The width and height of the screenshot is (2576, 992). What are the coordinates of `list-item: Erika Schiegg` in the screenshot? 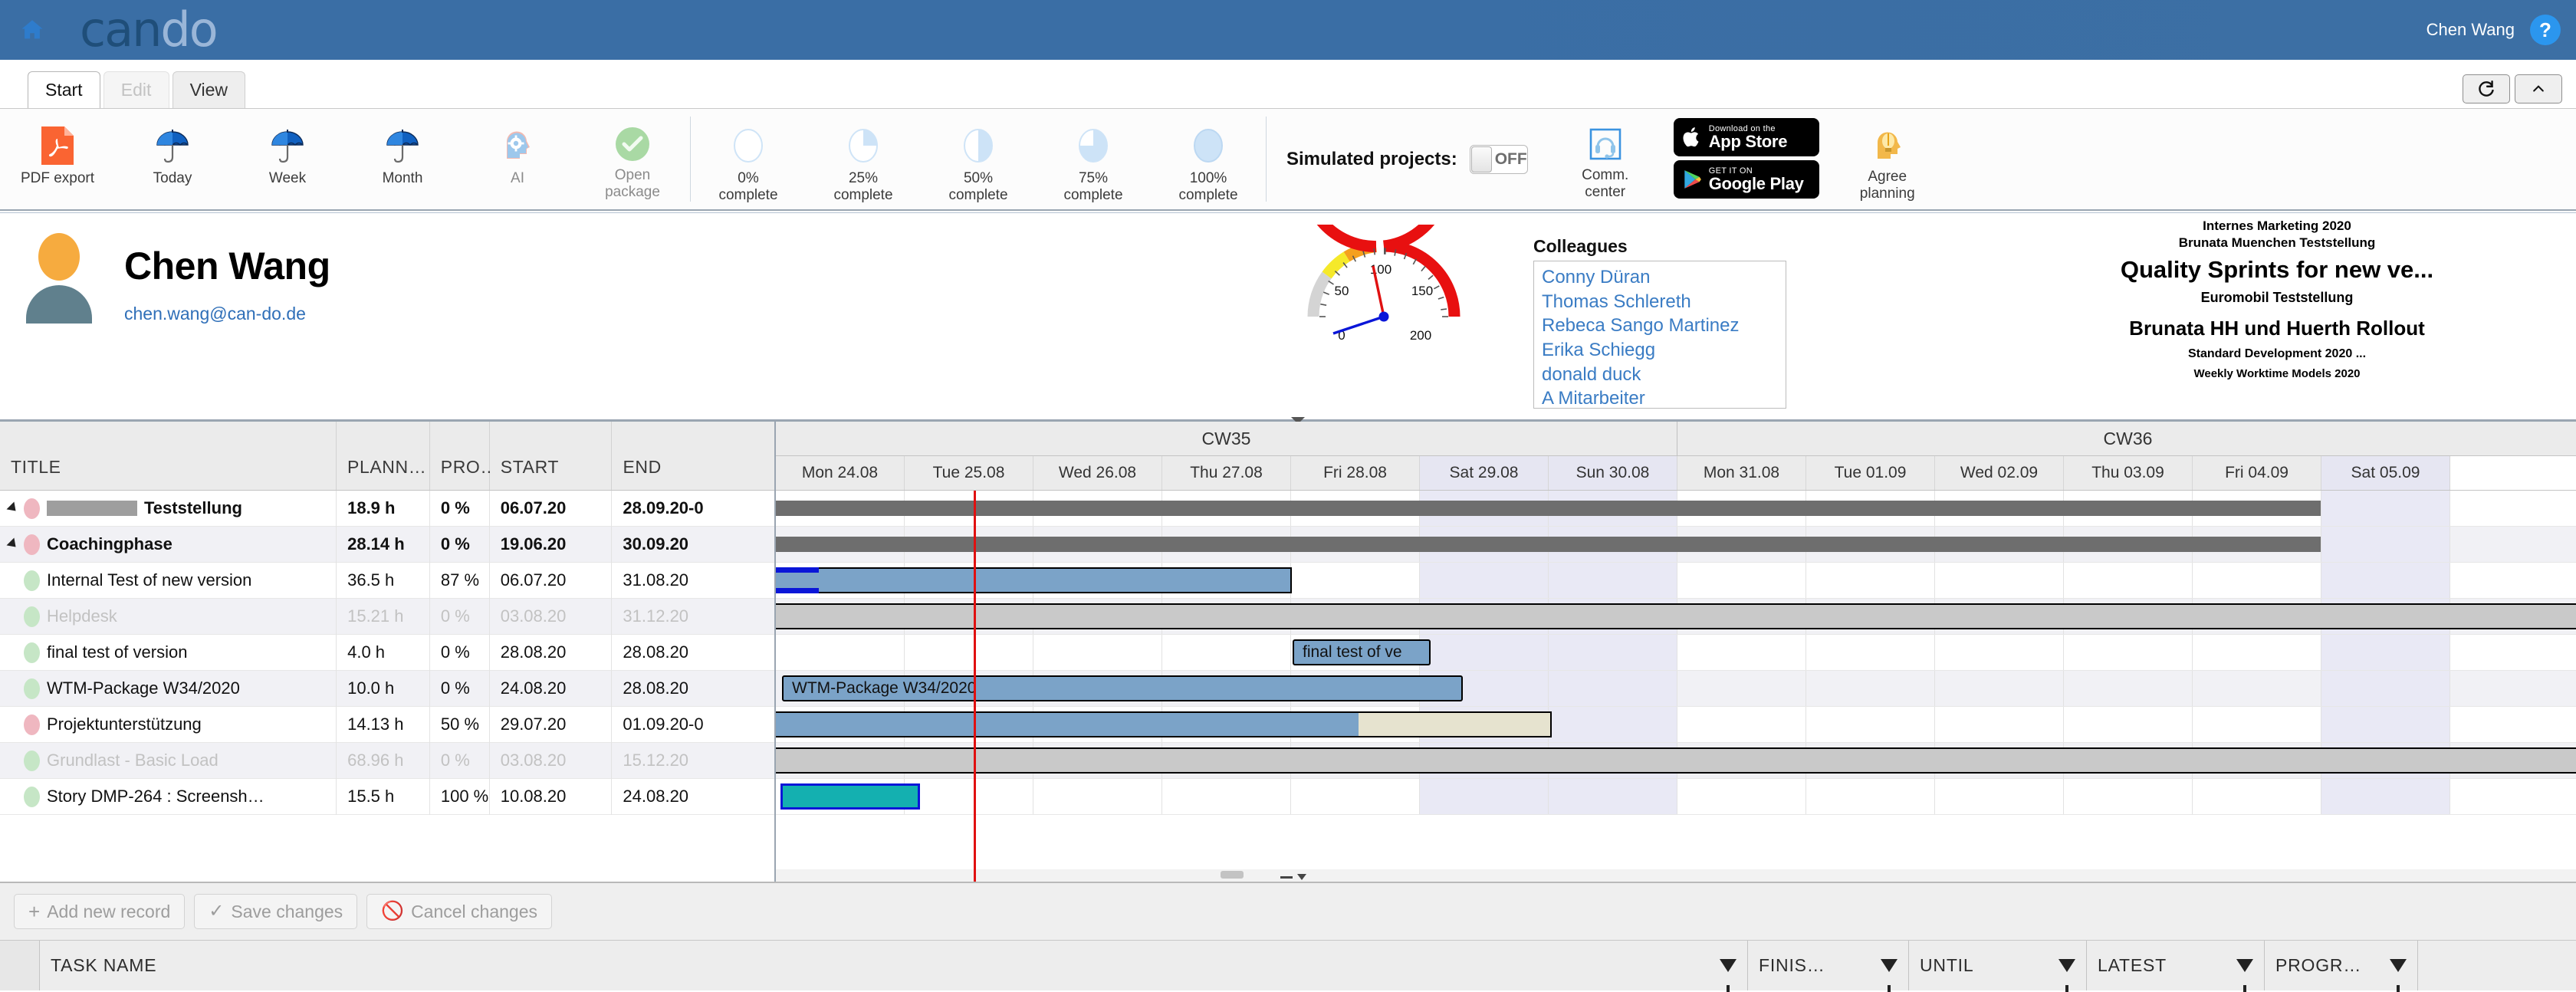 It's located at (1660, 350).